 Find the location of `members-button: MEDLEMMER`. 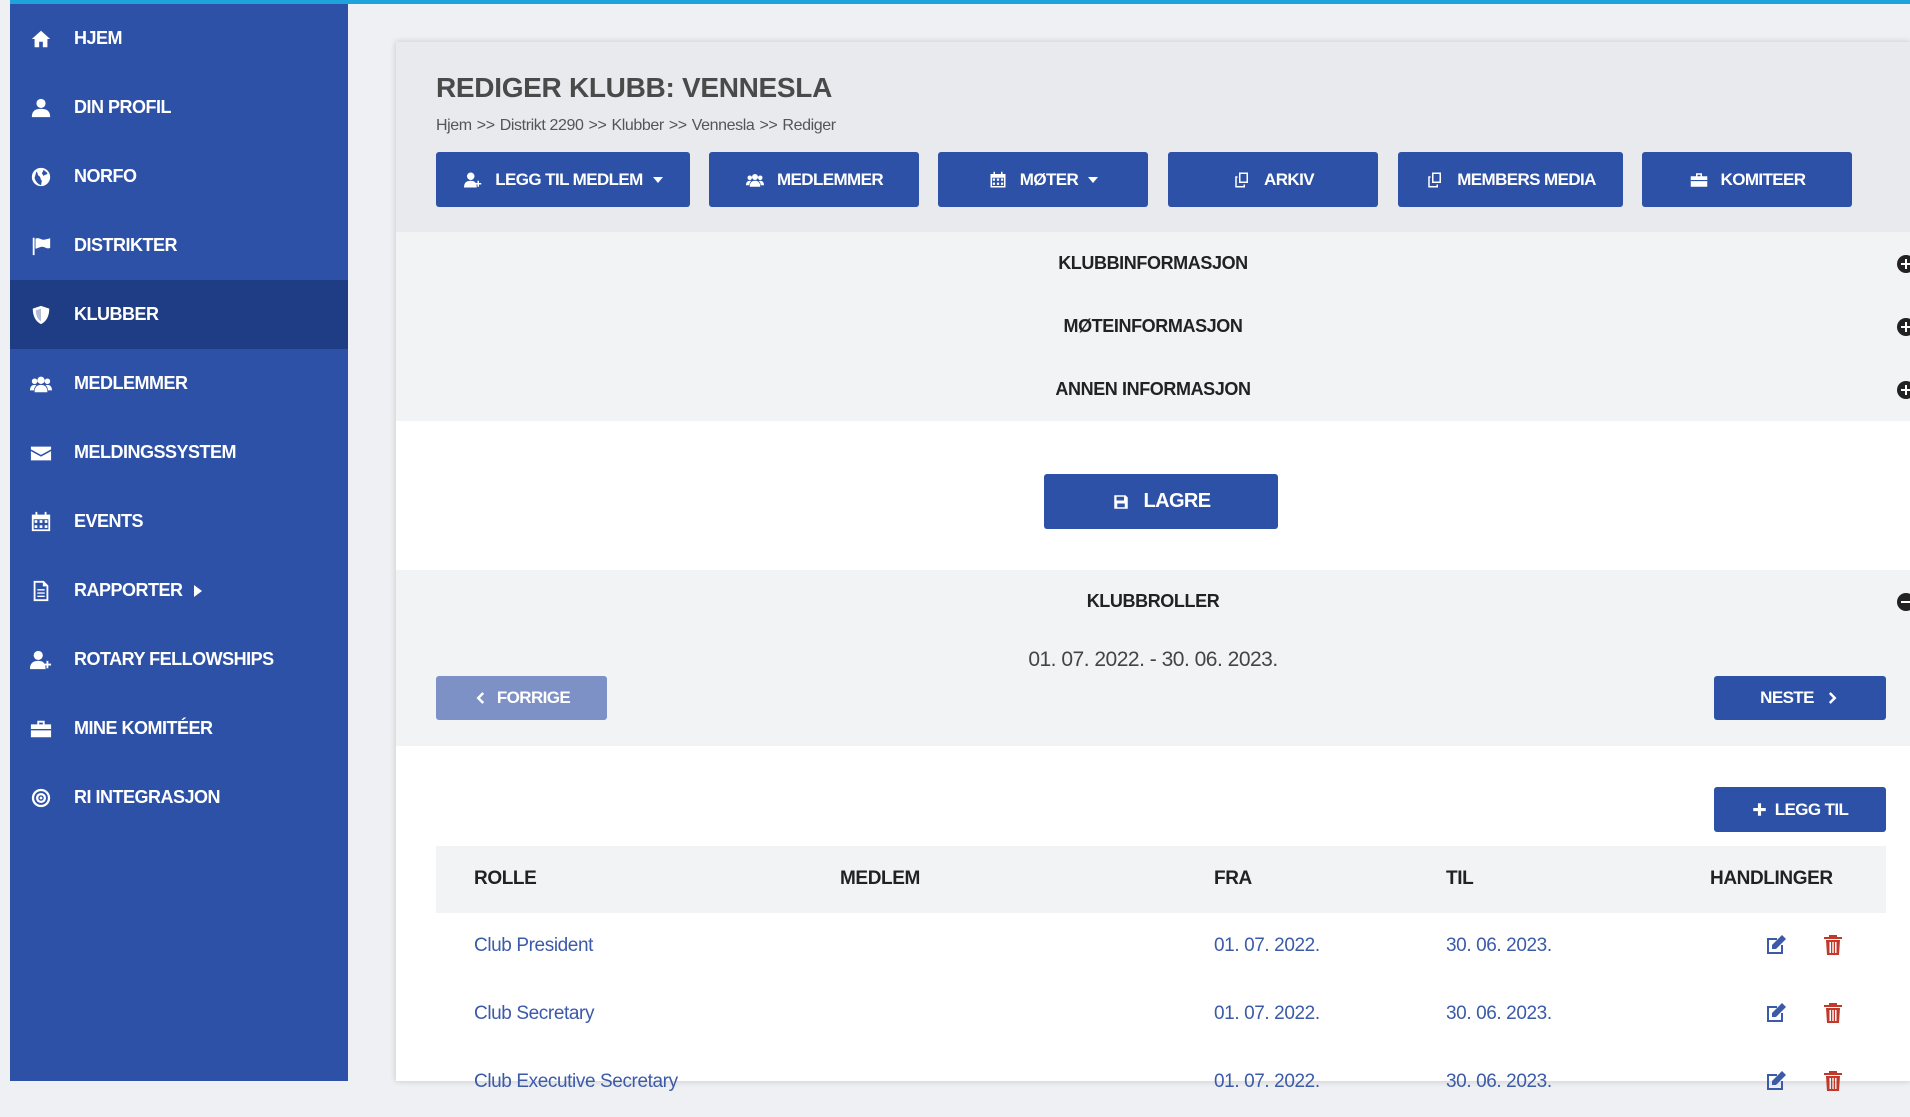

members-button: MEDLEMMER is located at coordinates (814, 179).